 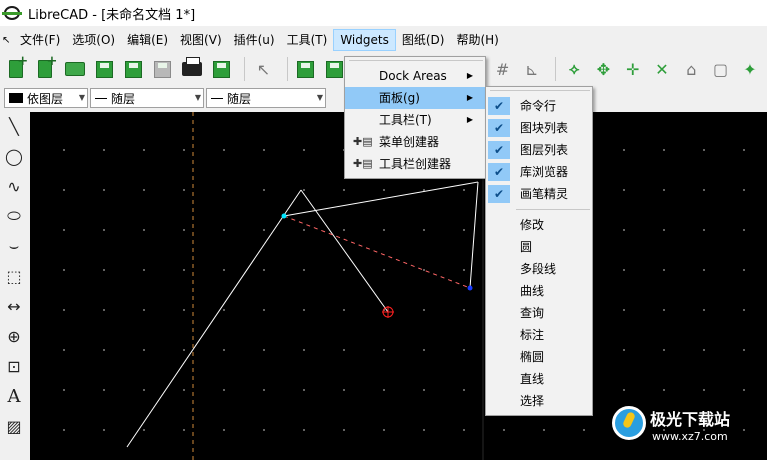 What do you see at coordinates (14, 396) in the screenshot?
I see `text-tool-icon: A` at bounding box center [14, 396].